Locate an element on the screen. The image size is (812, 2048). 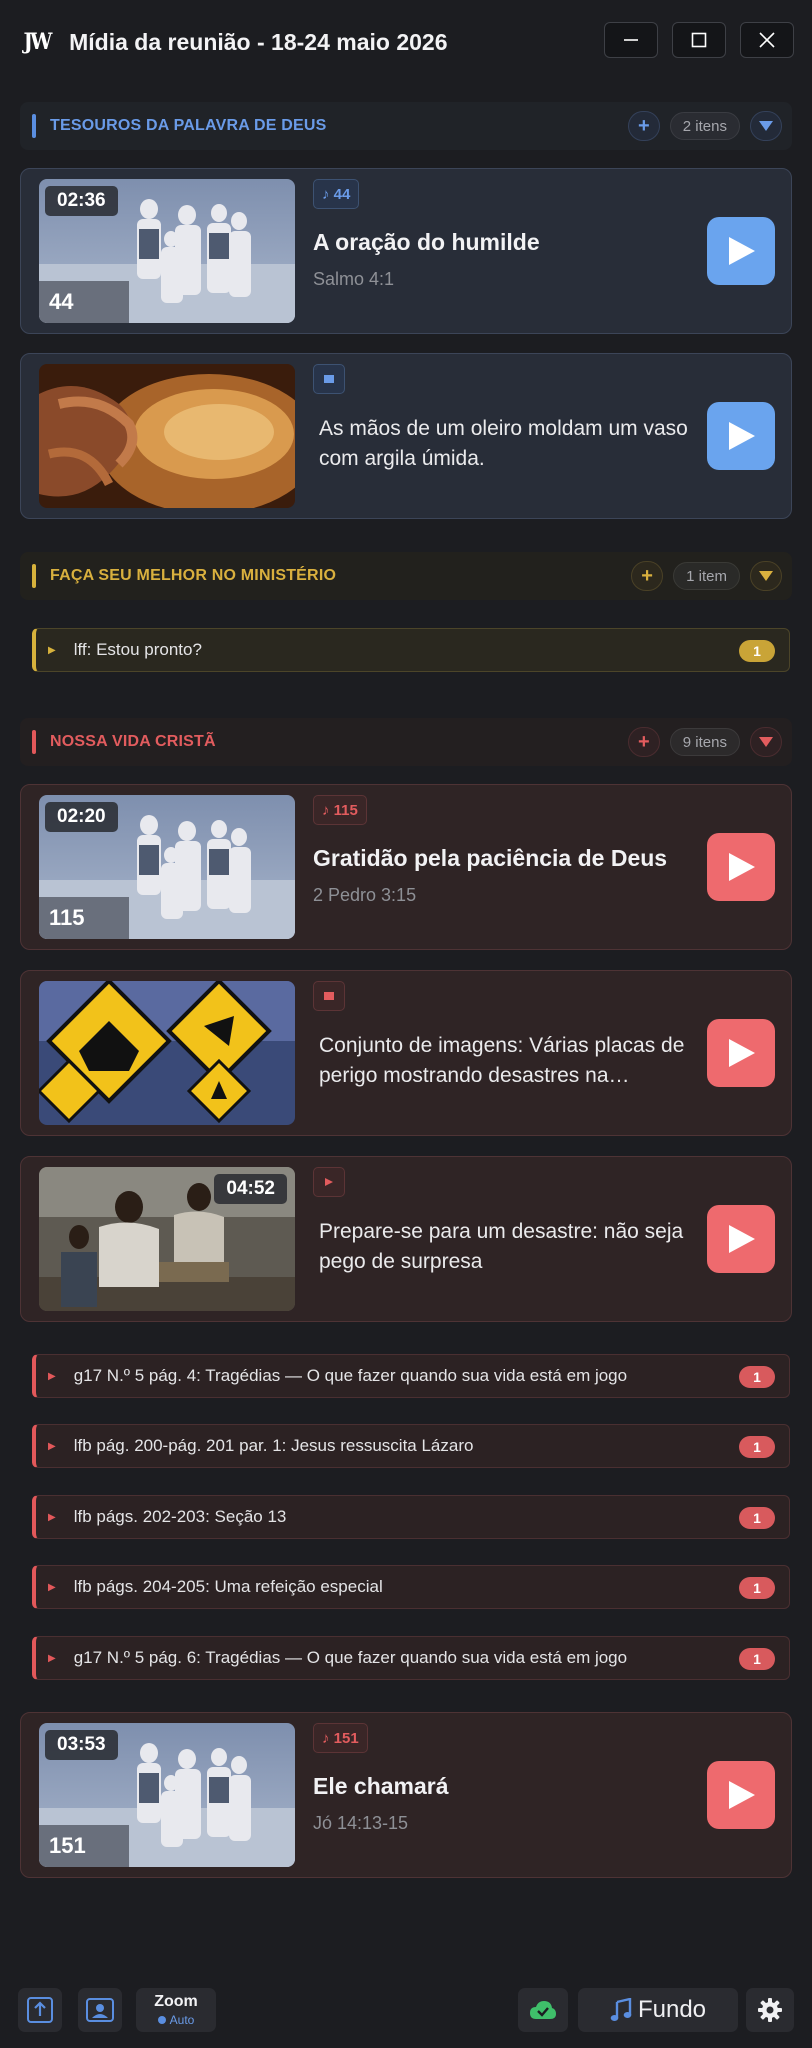
song-thumbnail: 03:53 151 is located at coordinates (167, 1795).